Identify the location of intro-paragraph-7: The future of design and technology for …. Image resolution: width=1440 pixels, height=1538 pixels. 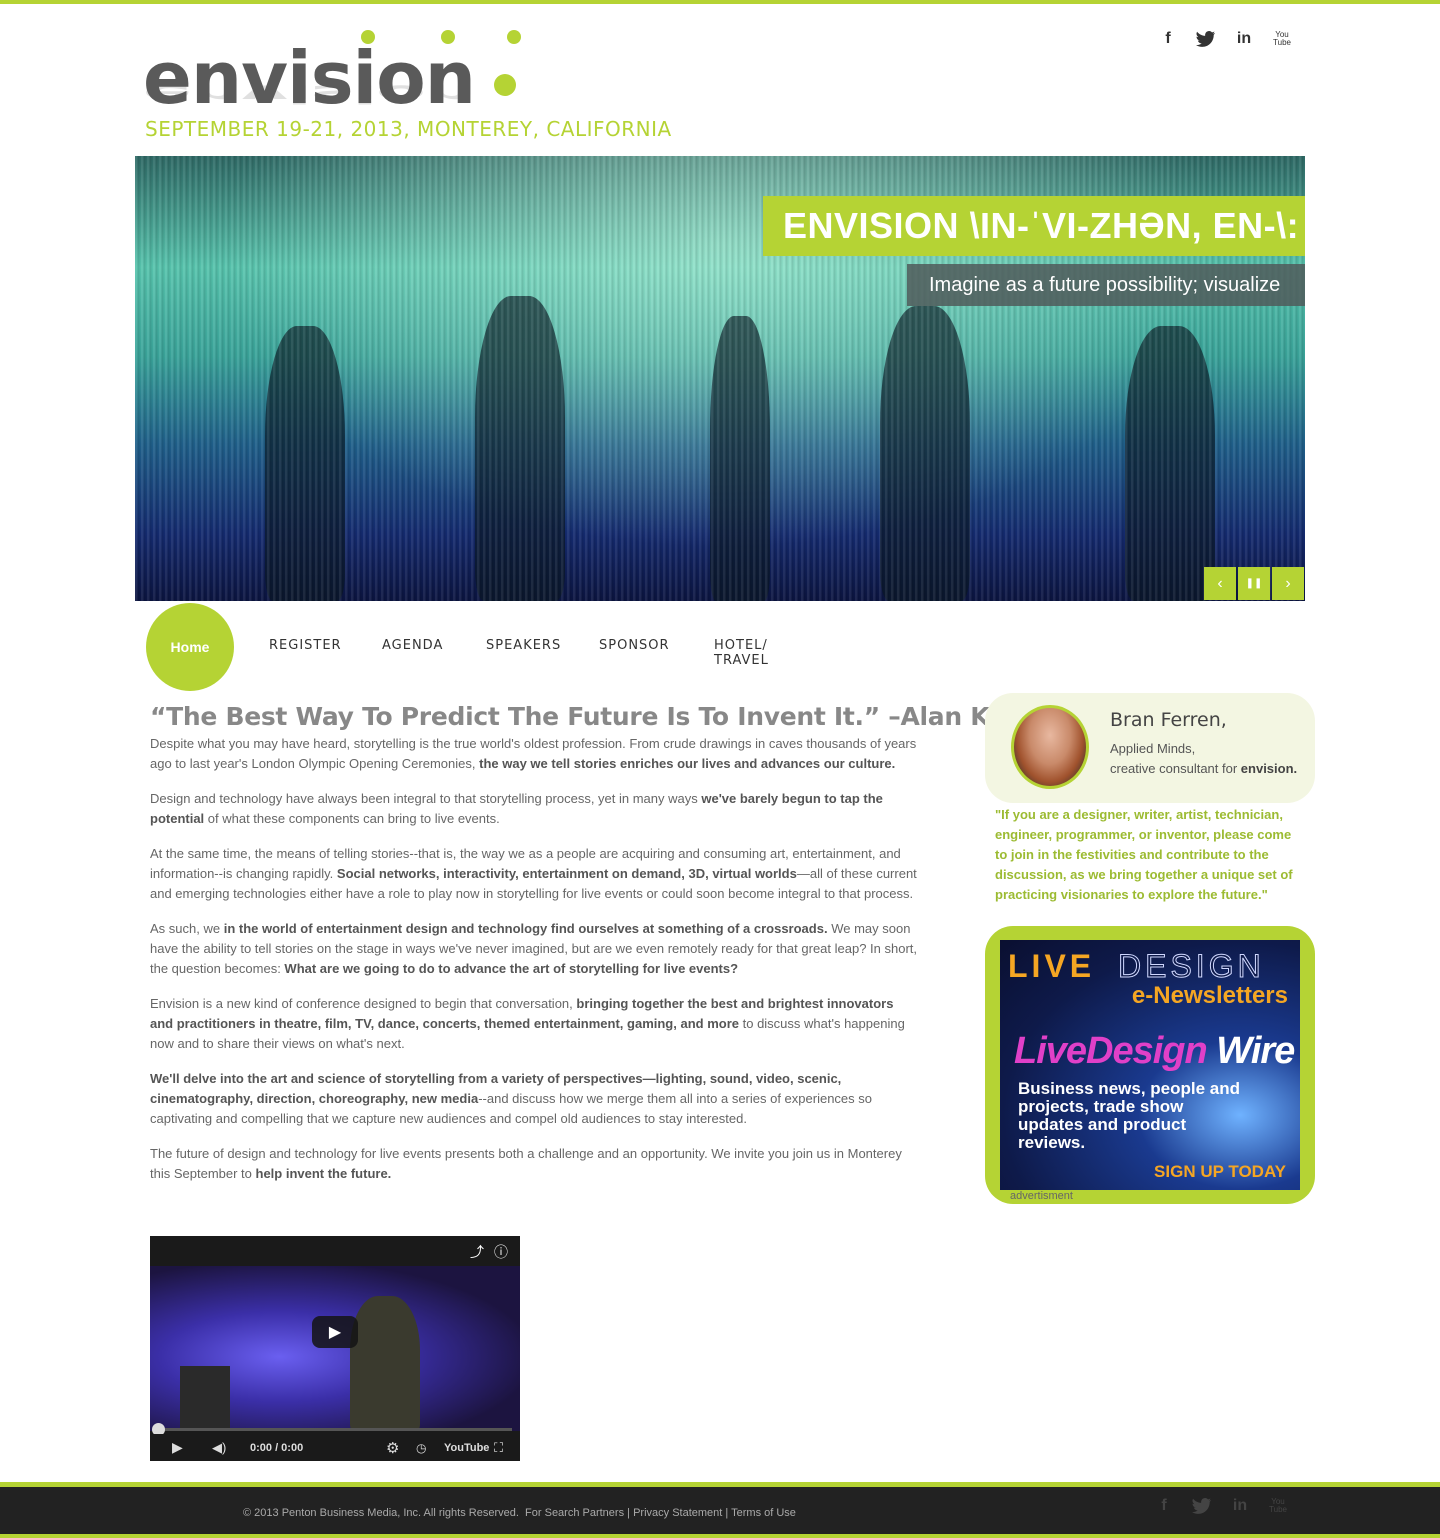
(526, 1163).